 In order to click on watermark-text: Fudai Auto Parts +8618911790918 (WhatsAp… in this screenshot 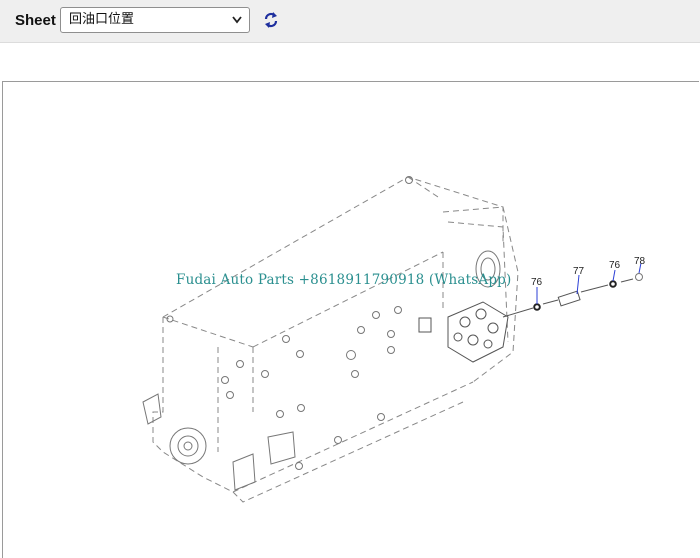, I will do `click(344, 280)`.